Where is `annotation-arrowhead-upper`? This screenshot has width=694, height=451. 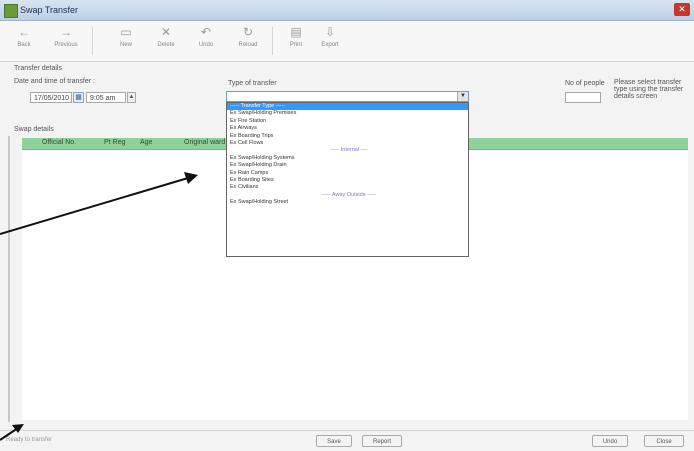
annotation-arrowhead-upper is located at coordinates (191, 178).